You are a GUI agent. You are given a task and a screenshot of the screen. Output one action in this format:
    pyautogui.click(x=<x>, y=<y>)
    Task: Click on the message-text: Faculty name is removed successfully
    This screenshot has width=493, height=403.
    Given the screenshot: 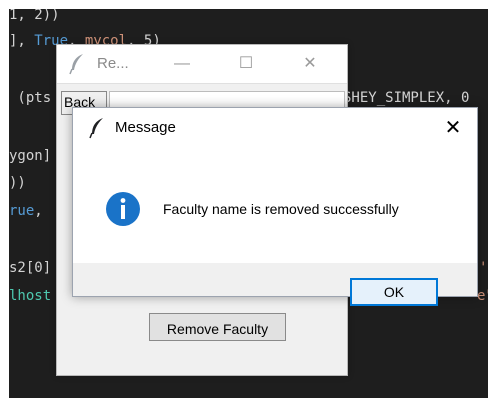 What is the action you would take?
    pyautogui.click(x=281, y=209)
    